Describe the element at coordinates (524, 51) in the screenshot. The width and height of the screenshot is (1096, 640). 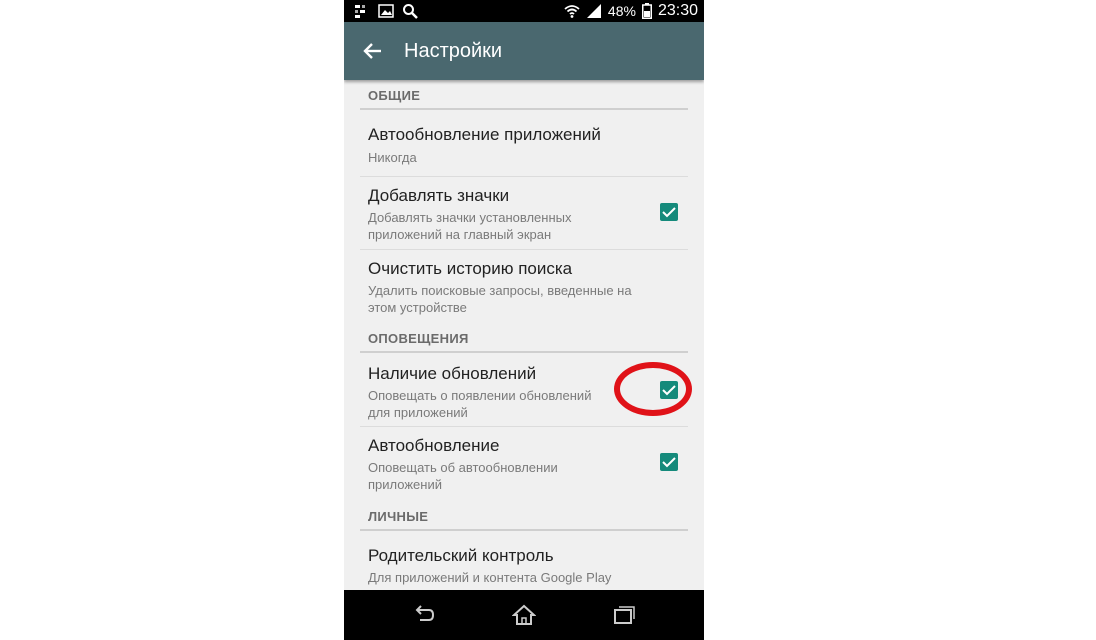
I see `app-bar: Настройки` at that location.